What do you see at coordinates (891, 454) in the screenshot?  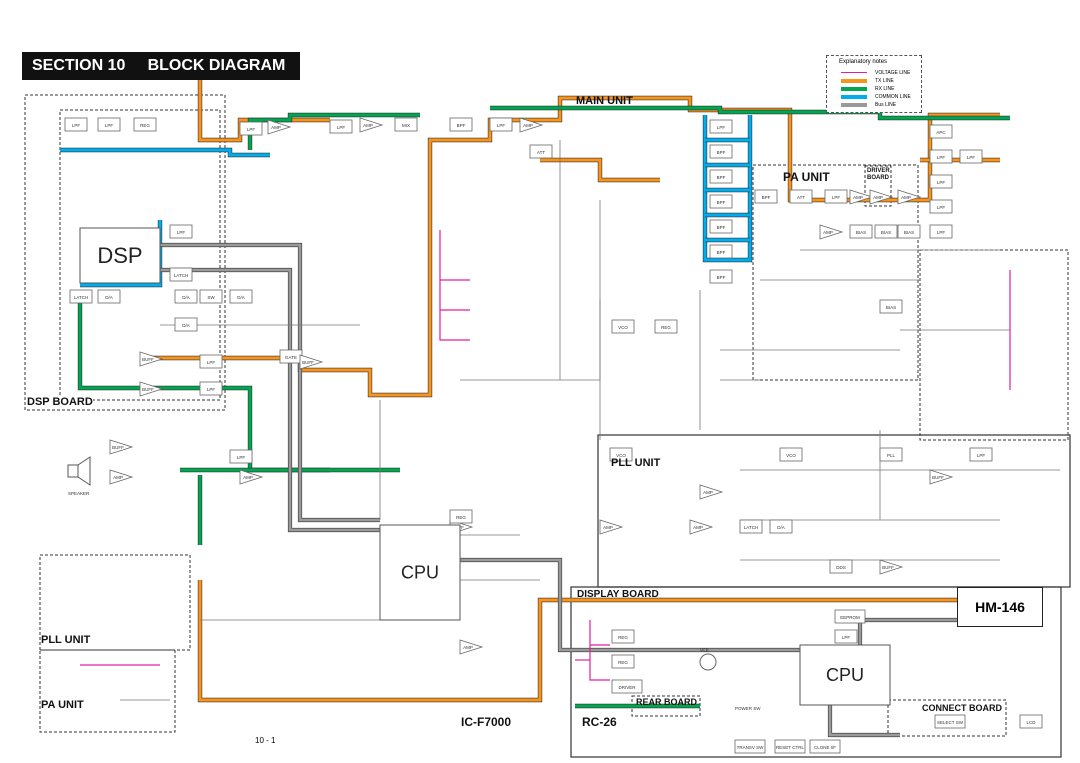 I see `block-pll: PLL` at bounding box center [891, 454].